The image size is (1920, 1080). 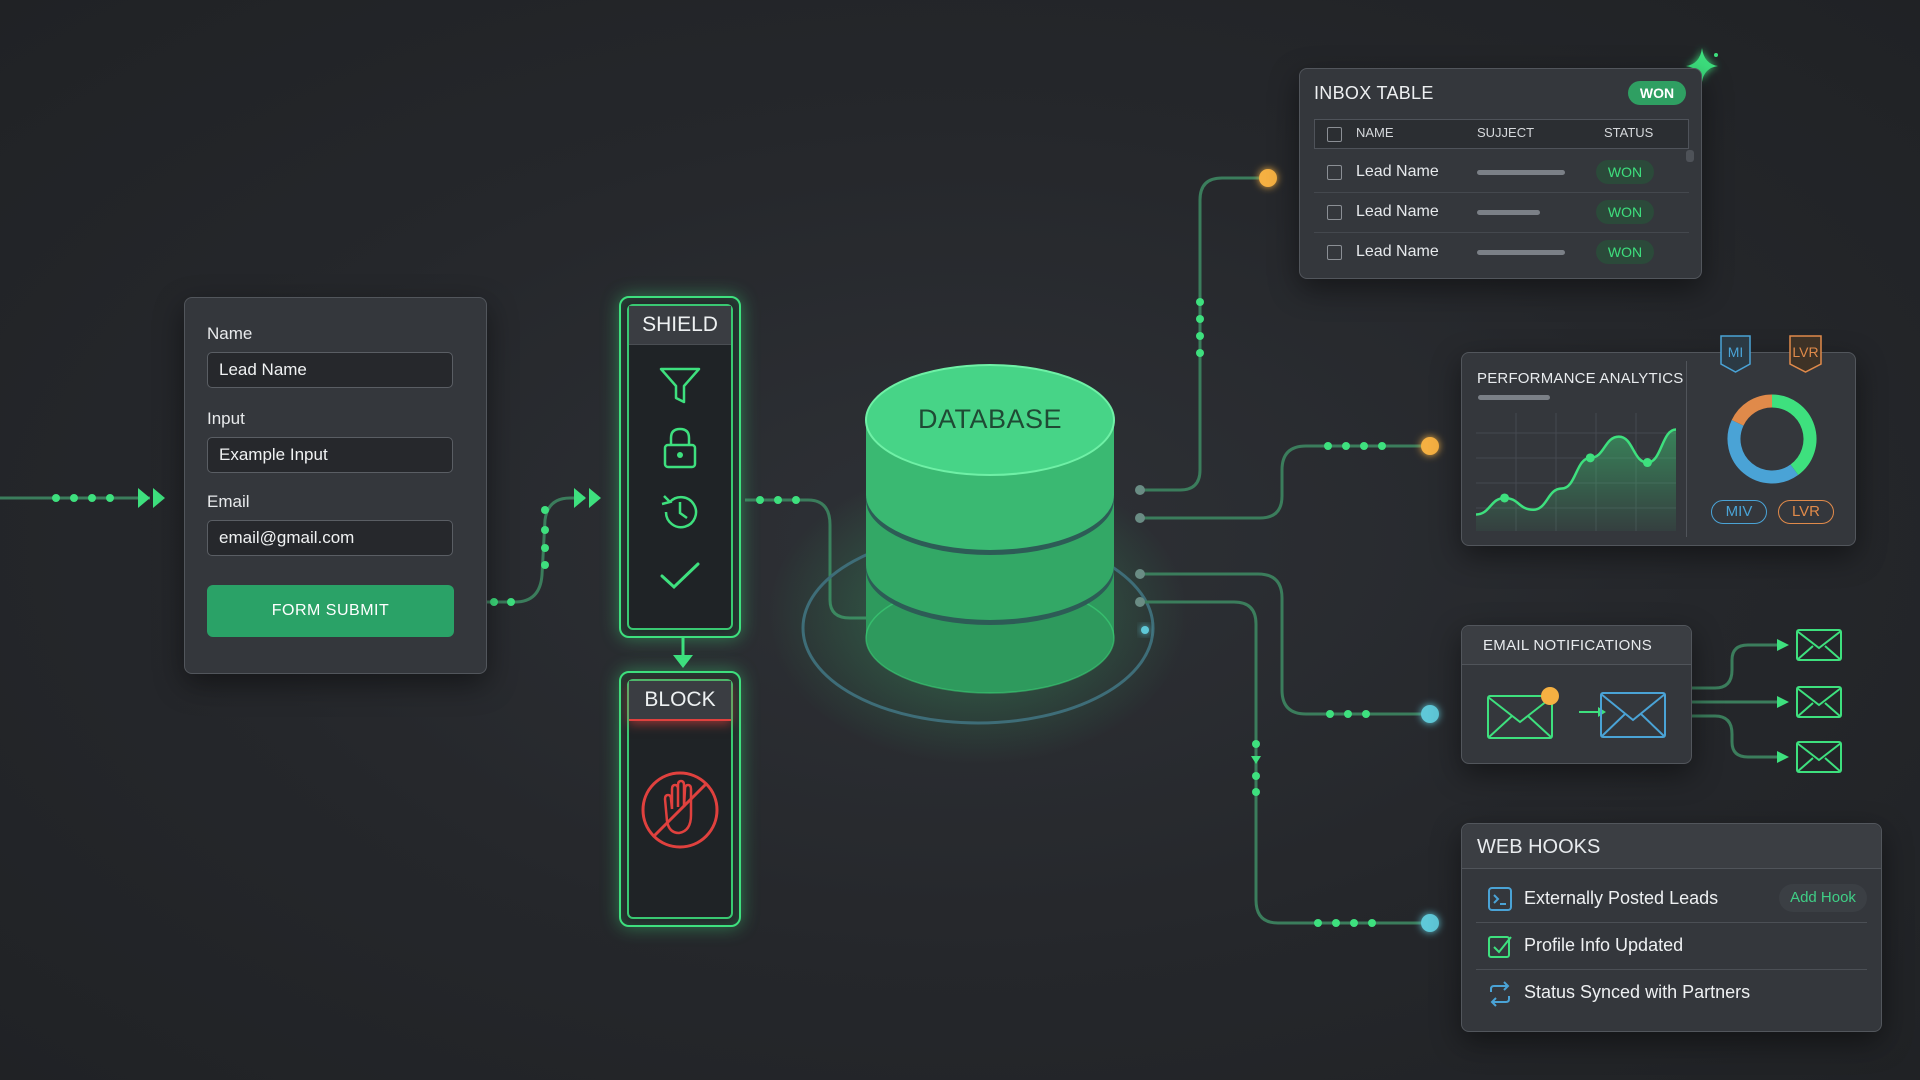 I want to click on won-badge: WON, so click(x=1657, y=93).